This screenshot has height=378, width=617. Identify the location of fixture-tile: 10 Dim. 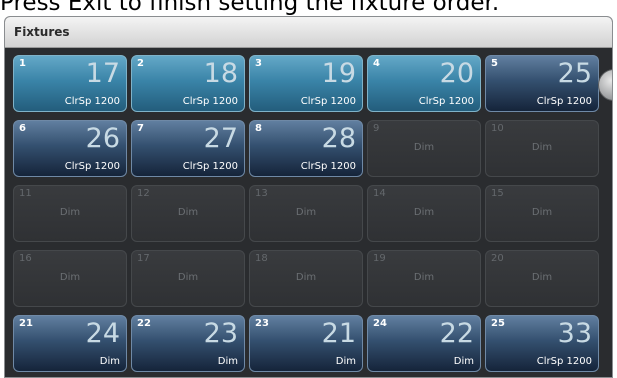
(542, 148).